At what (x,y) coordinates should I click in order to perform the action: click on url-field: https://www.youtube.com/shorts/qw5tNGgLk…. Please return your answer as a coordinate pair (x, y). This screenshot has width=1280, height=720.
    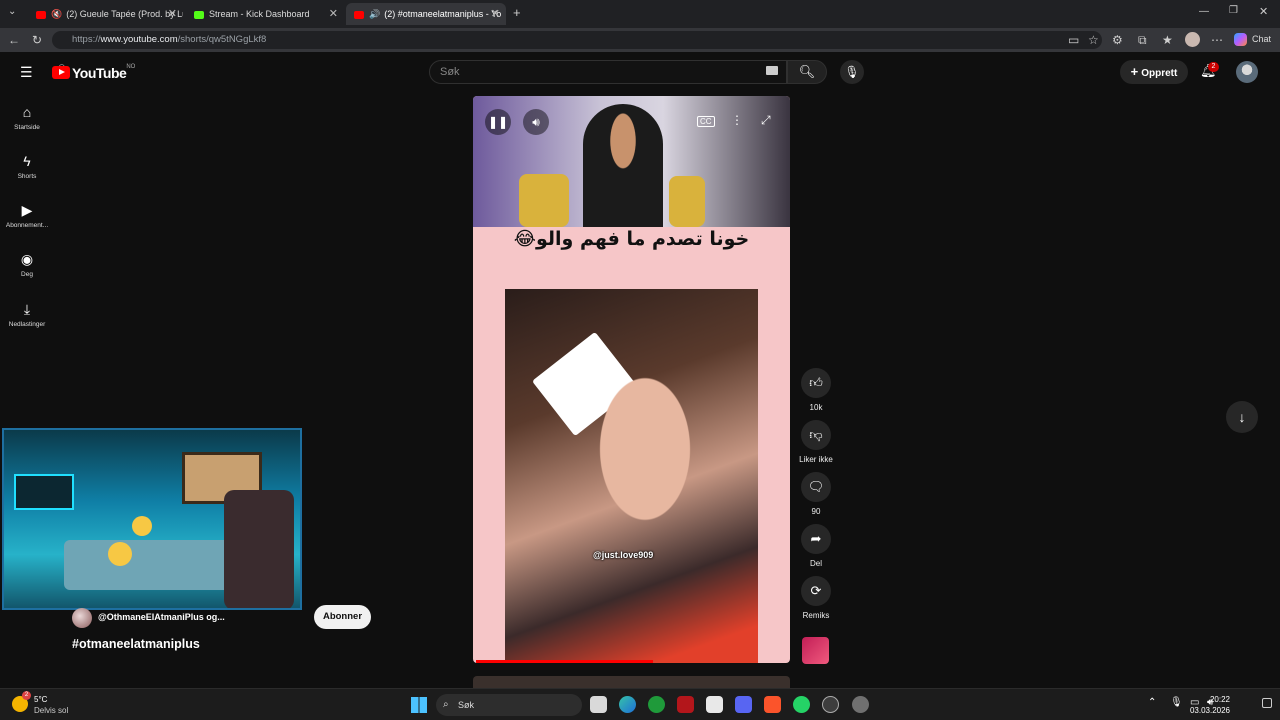
    Looking at the image, I should click on (577, 40).